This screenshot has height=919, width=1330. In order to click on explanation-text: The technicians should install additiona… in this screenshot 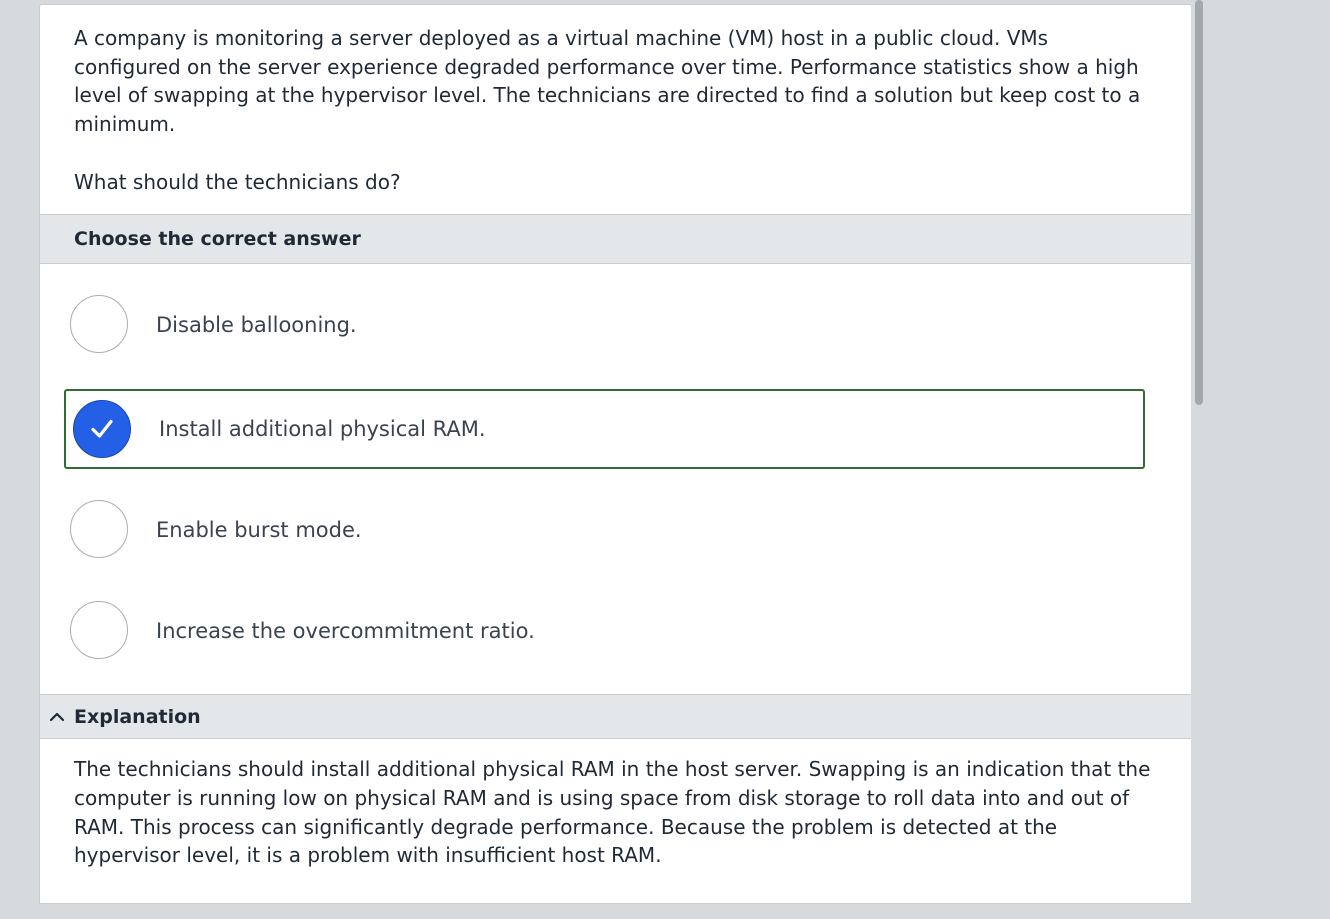, I will do `click(612, 812)`.